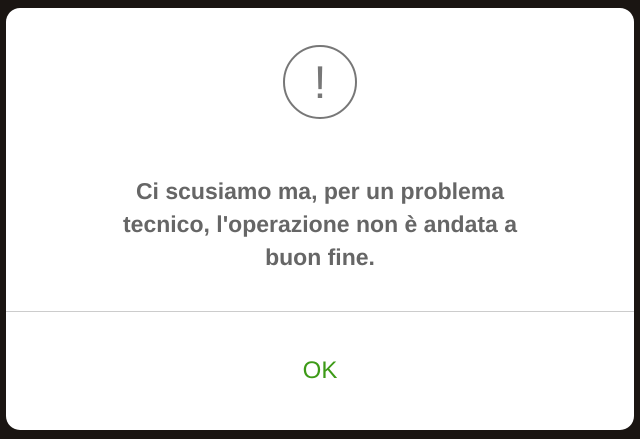 The height and width of the screenshot is (439, 640). Describe the element at coordinates (320, 82) in the screenshot. I see `warning-icon: !` at that location.